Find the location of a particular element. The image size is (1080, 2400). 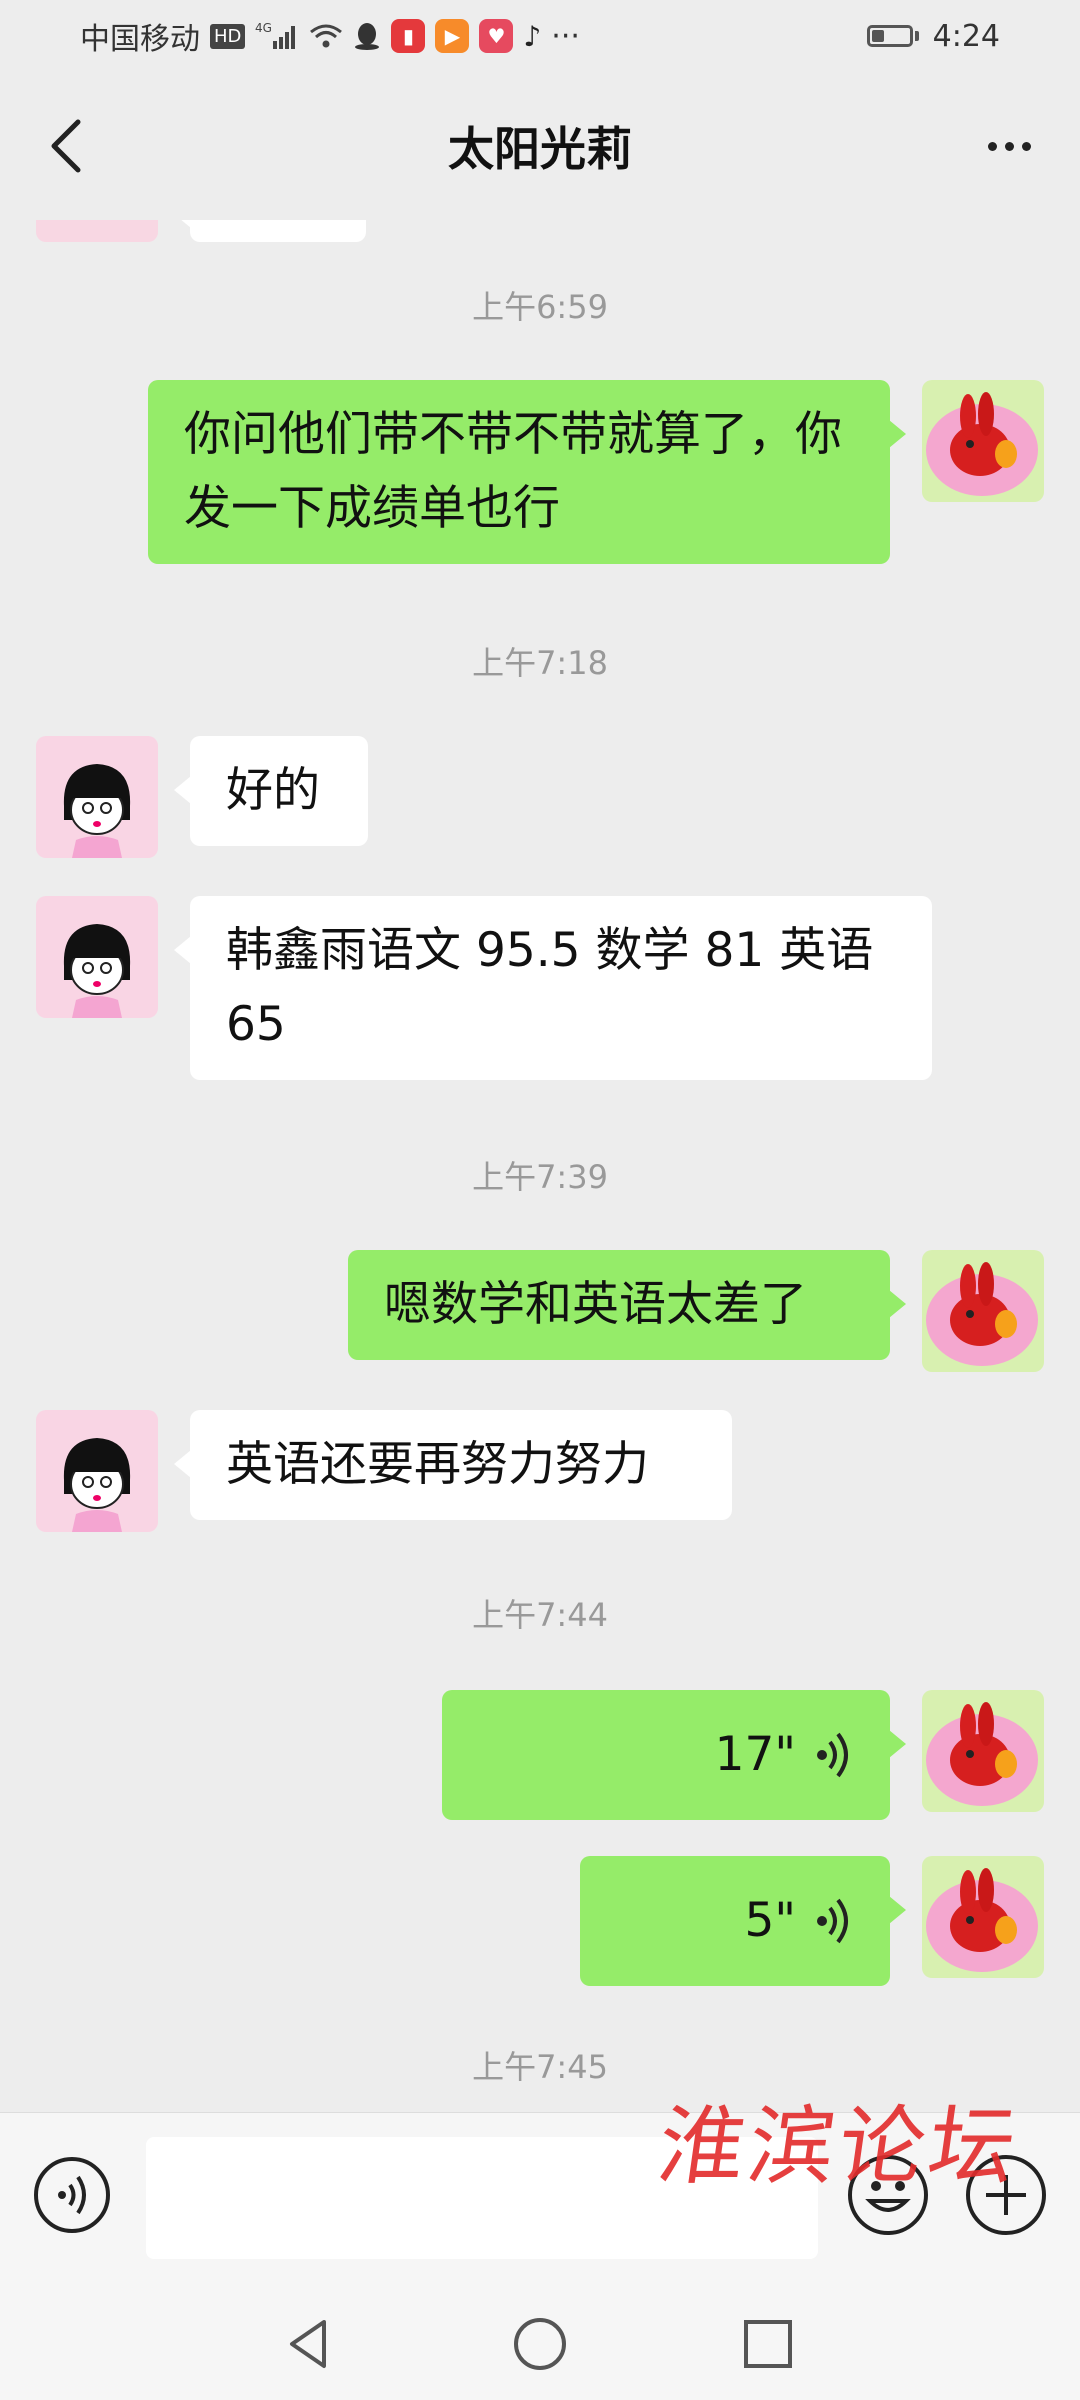

video-app-icon: ▶ is located at coordinates (452, 36).